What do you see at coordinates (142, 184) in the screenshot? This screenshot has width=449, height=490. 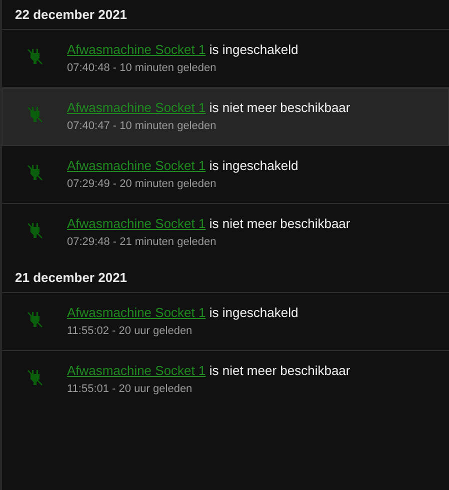 I see `event-time: 07:29:49 - 20 minuten geleden` at bounding box center [142, 184].